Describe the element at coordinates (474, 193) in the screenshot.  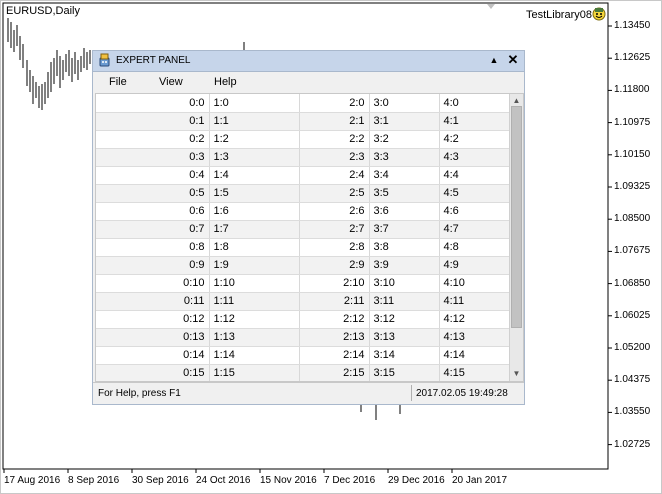
I see `table-cell: 4:5` at that location.